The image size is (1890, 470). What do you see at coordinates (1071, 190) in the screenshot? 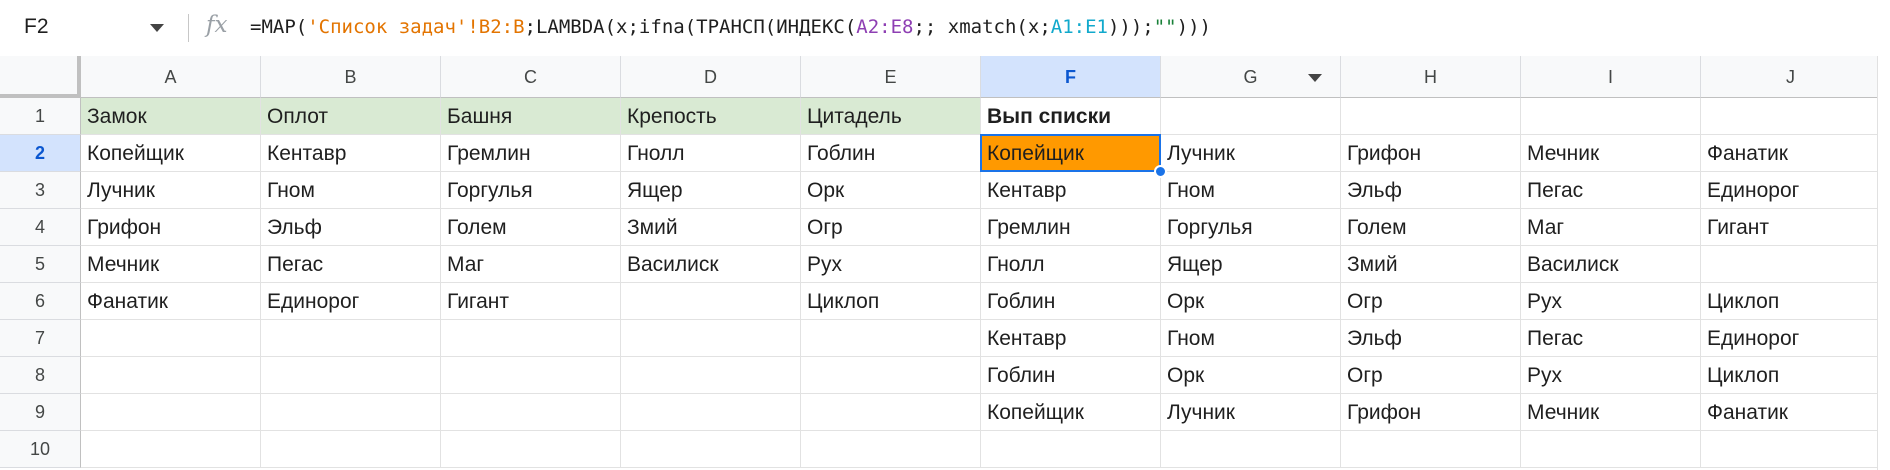
I see `cell-f3: Кентавр` at bounding box center [1071, 190].